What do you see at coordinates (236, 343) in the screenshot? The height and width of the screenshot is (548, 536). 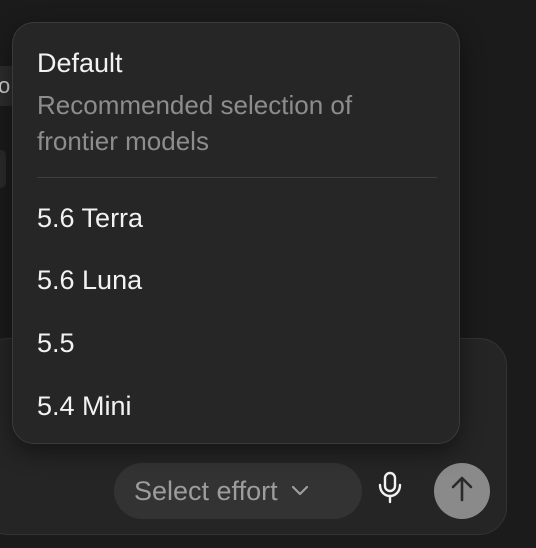 I see `menu-option-5-5: 5.5` at bounding box center [236, 343].